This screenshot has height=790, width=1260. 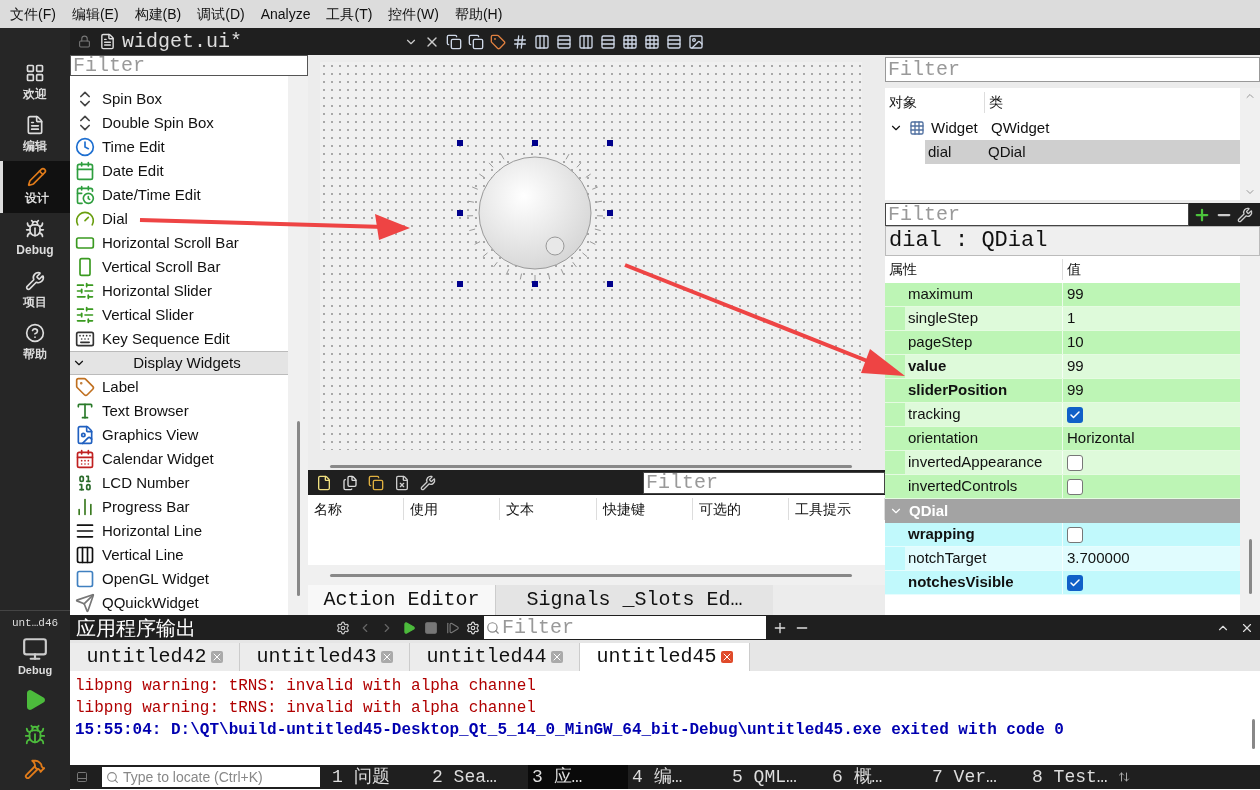 I want to click on property-row: notchTarget 3.700000, so click(x=1062, y=559).